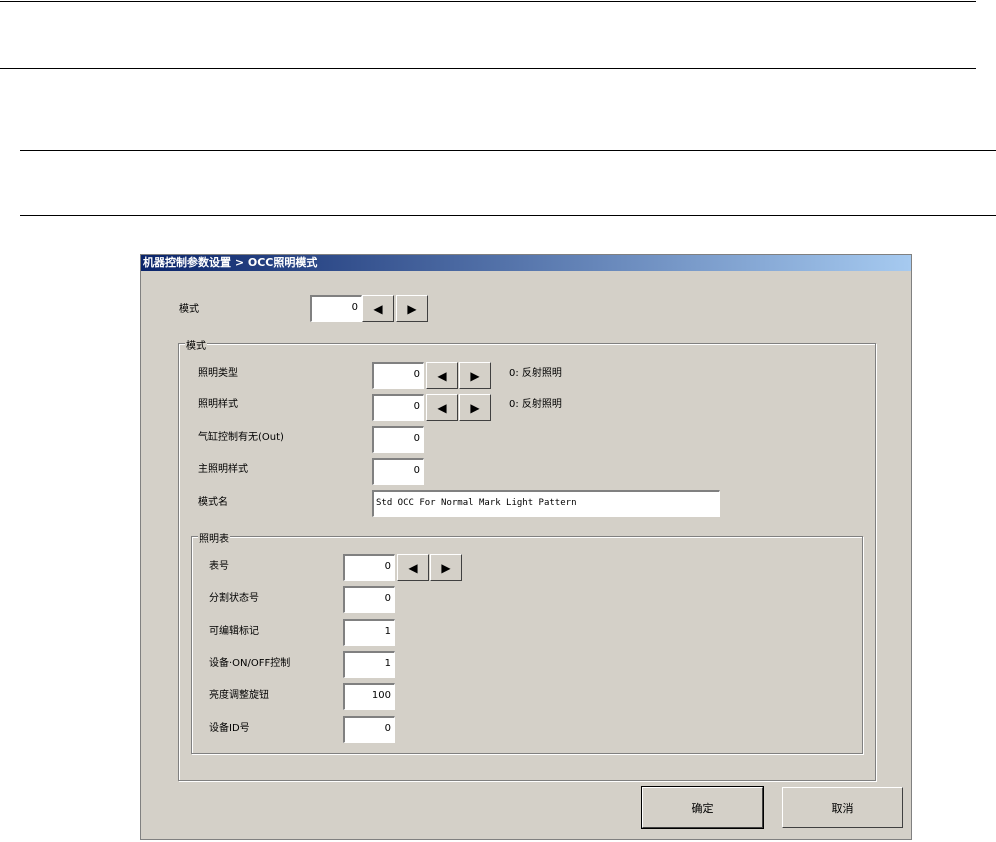 Image resolution: width=996 pixels, height=842 pixels. What do you see at coordinates (398, 439) in the screenshot?
I see `cylinder-input: 0` at bounding box center [398, 439].